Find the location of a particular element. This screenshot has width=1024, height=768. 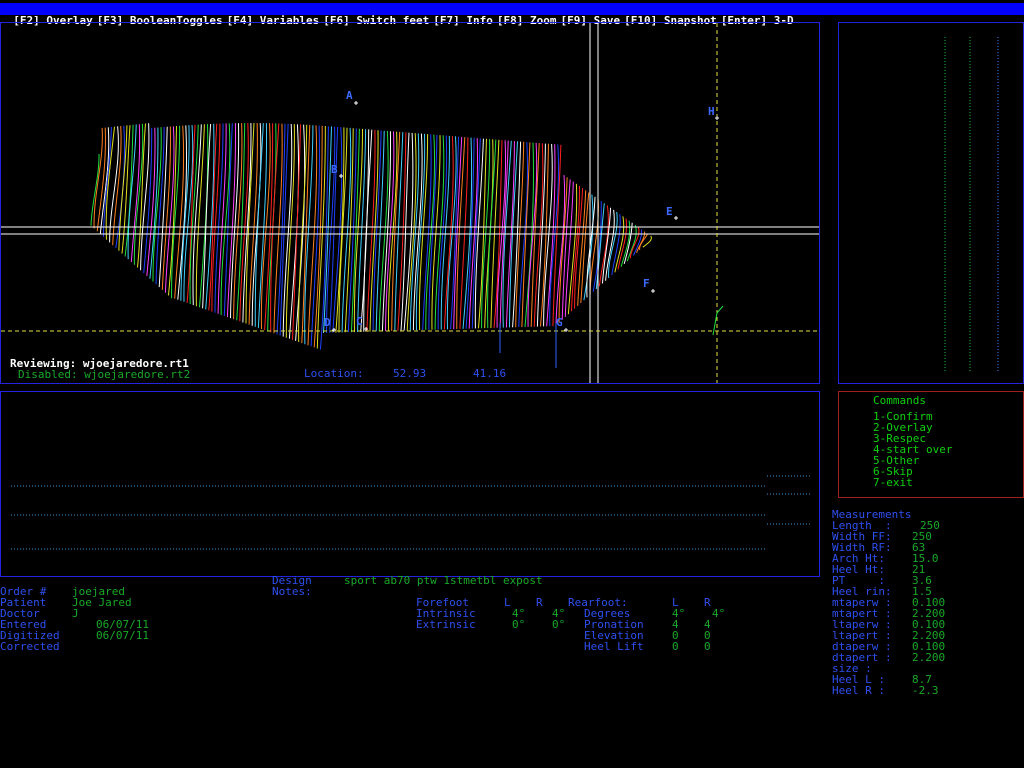

disabled-line: Disabled: wjoejaredore.rt2 is located at coordinates (104, 374).